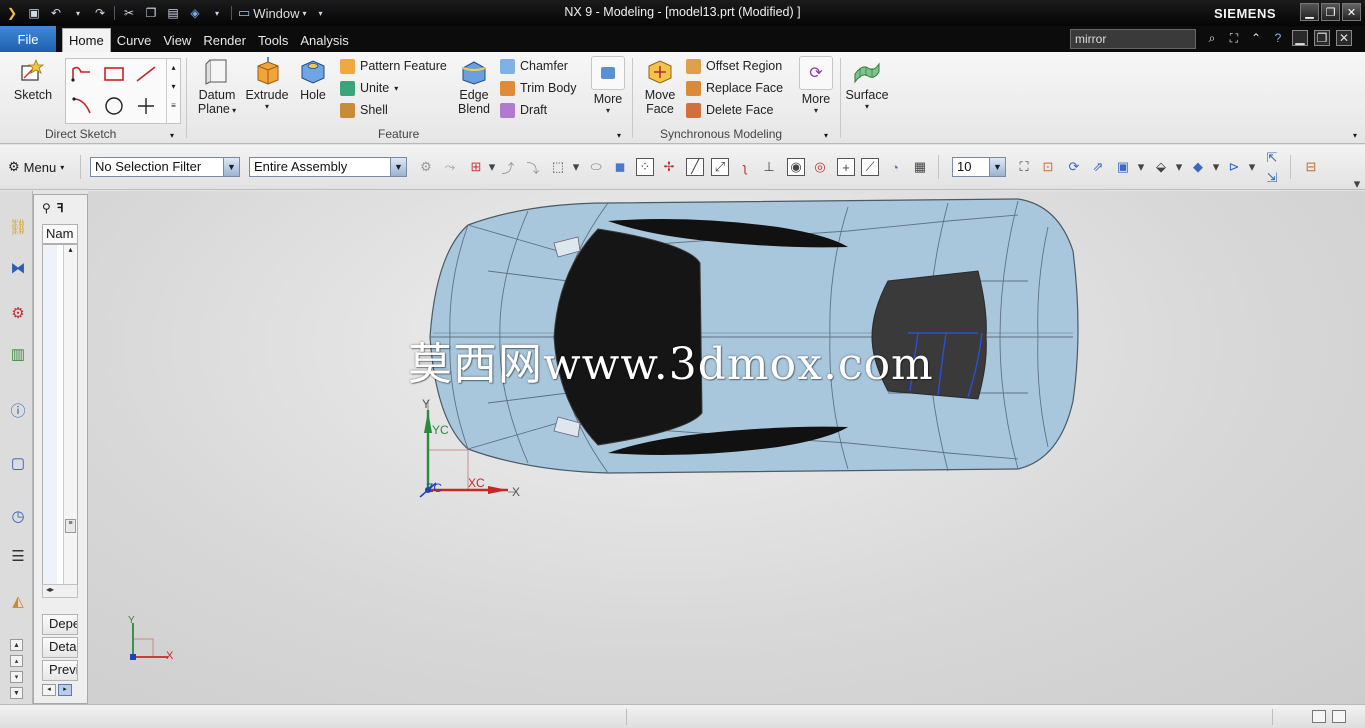 Image resolution: width=1365 pixels, height=728 pixels. I want to click on collapse-ribbon-icon: ⌃, so click(1256, 38).